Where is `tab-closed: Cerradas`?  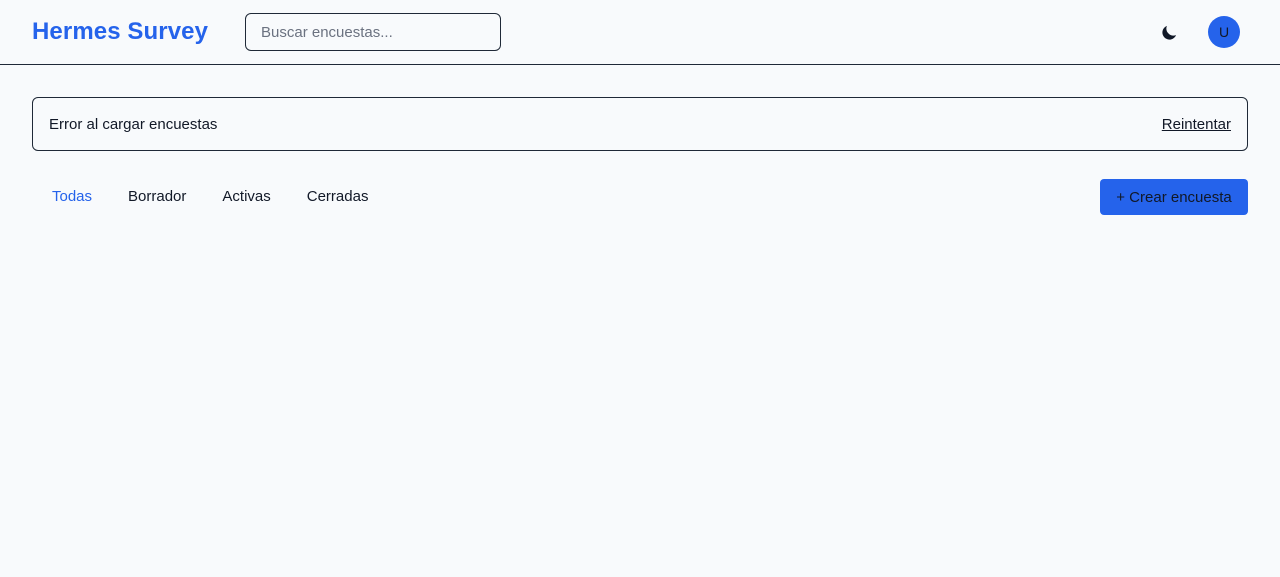
tab-closed: Cerradas is located at coordinates (338, 197).